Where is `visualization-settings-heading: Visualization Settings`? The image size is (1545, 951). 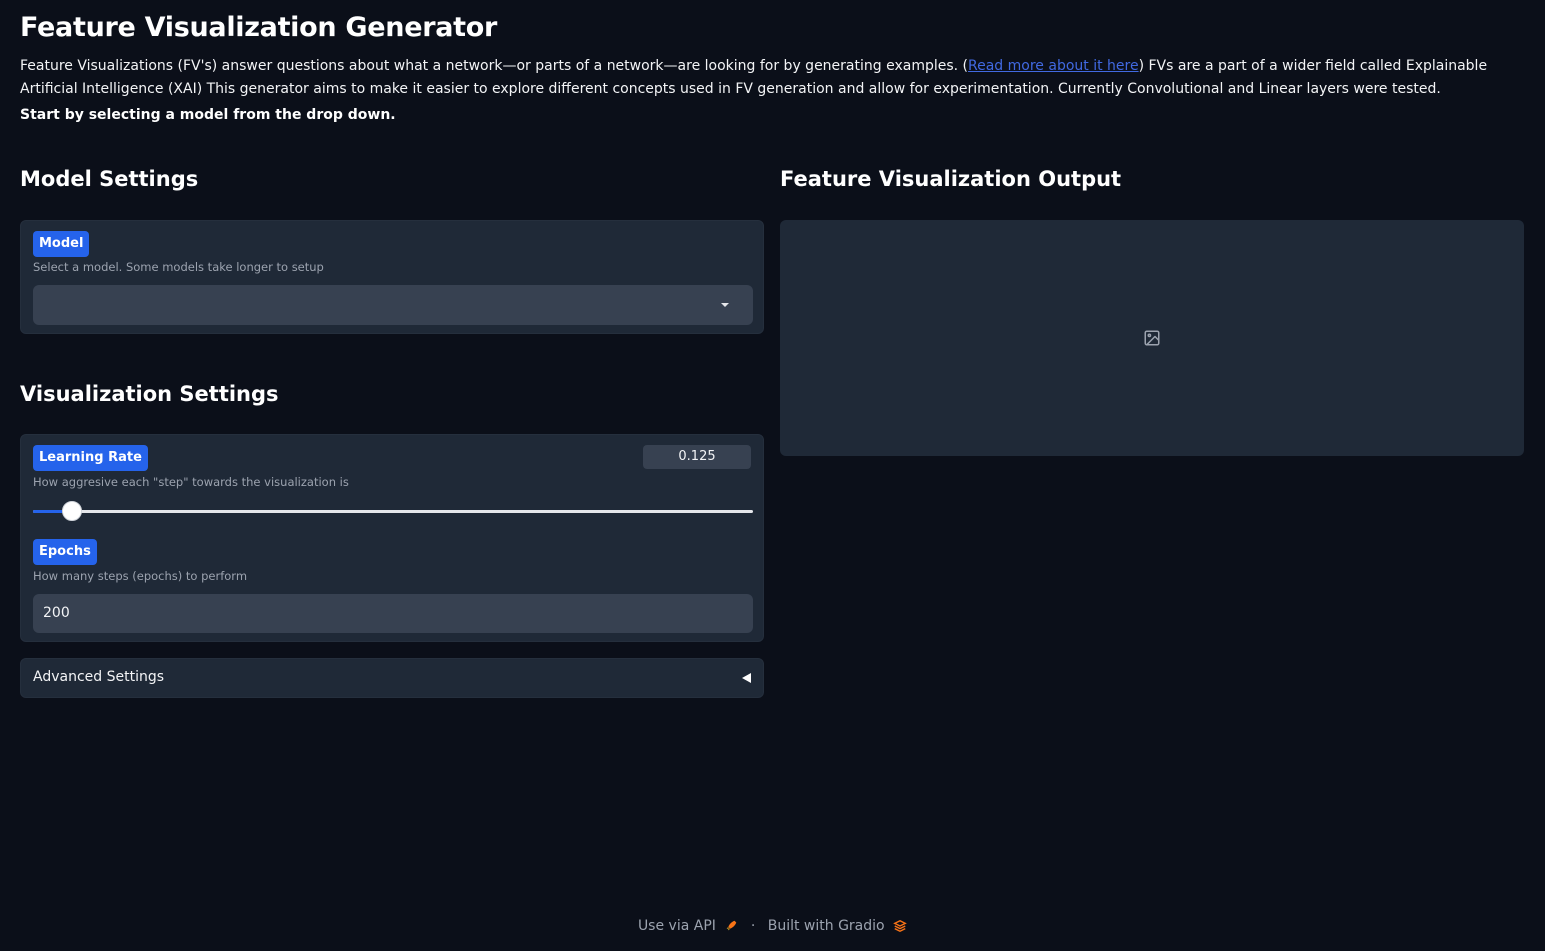 visualization-settings-heading: Visualization Settings is located at coordinates (149, 394).